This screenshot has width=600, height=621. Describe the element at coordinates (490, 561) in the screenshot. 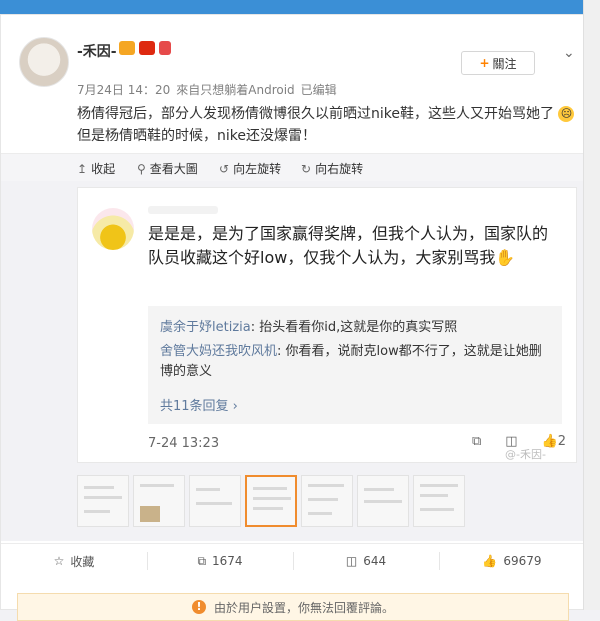

I see `thumbs-up-icon: 👍` at that location.